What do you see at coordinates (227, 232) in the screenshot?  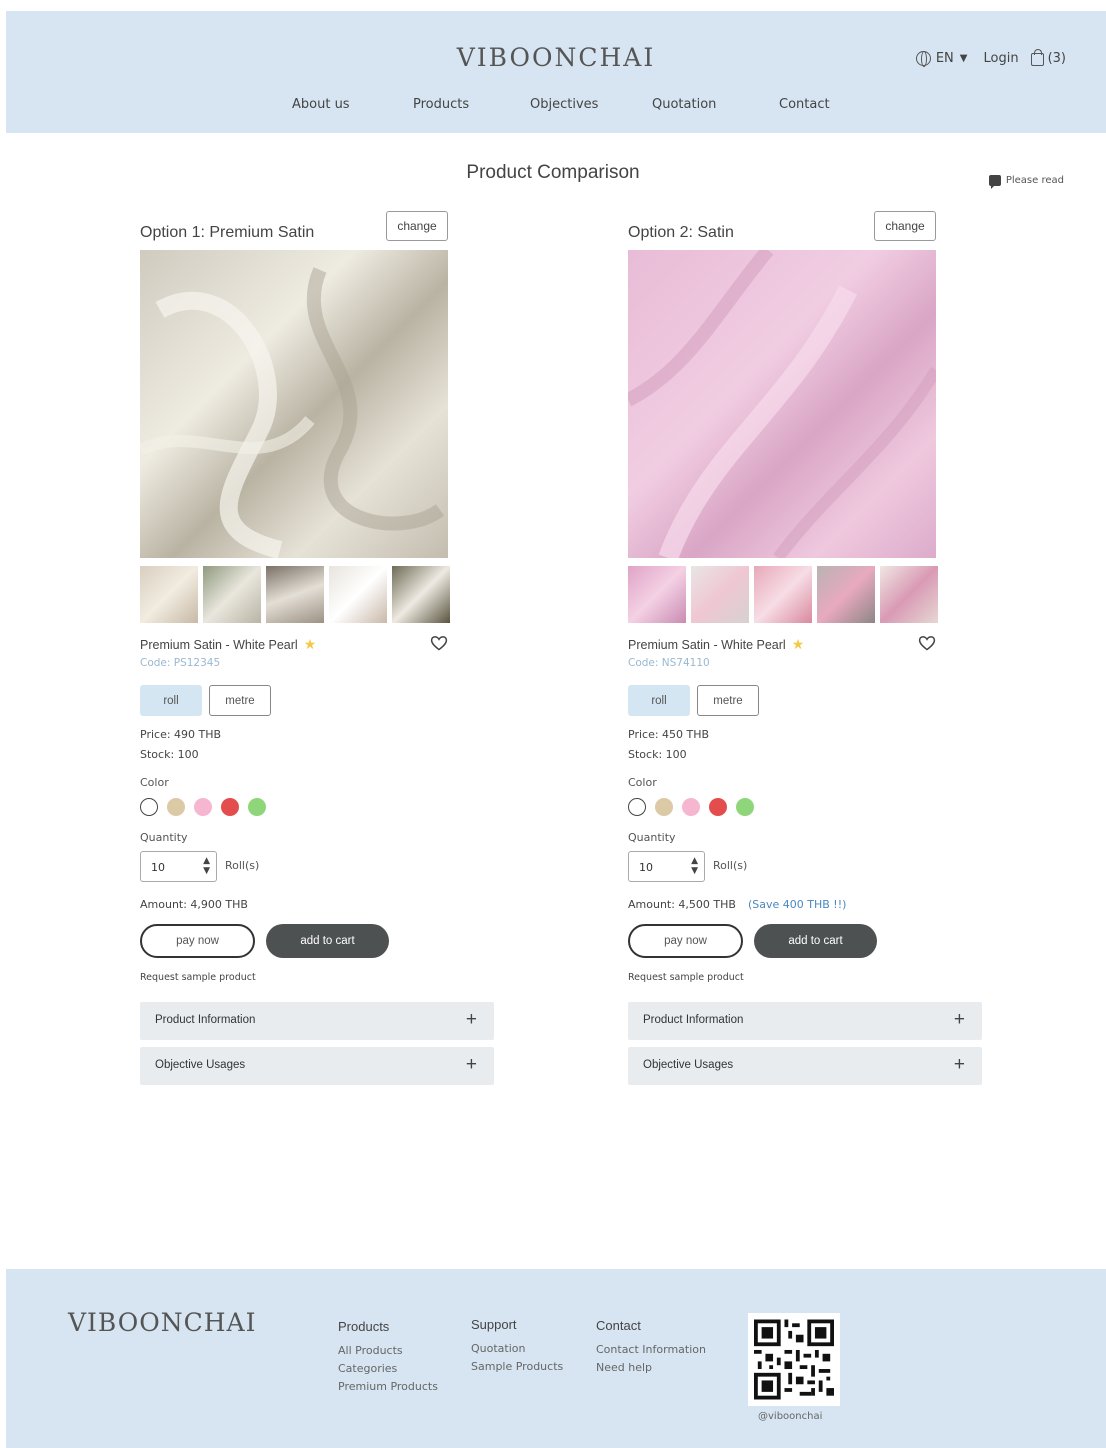 I see `option-title: Option 1: Premium Satin` at bounding box center [227, 232].